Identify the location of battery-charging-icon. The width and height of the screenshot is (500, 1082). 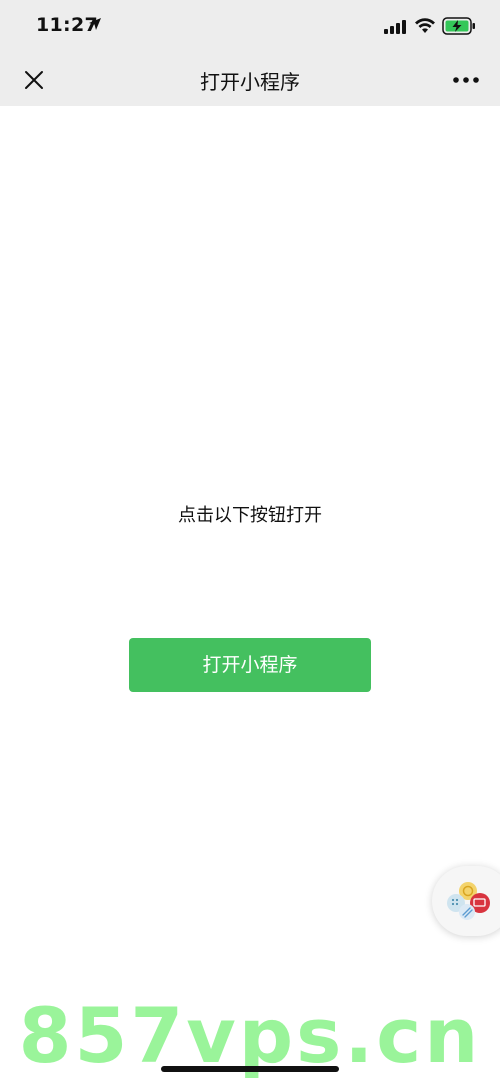
(458, 26).